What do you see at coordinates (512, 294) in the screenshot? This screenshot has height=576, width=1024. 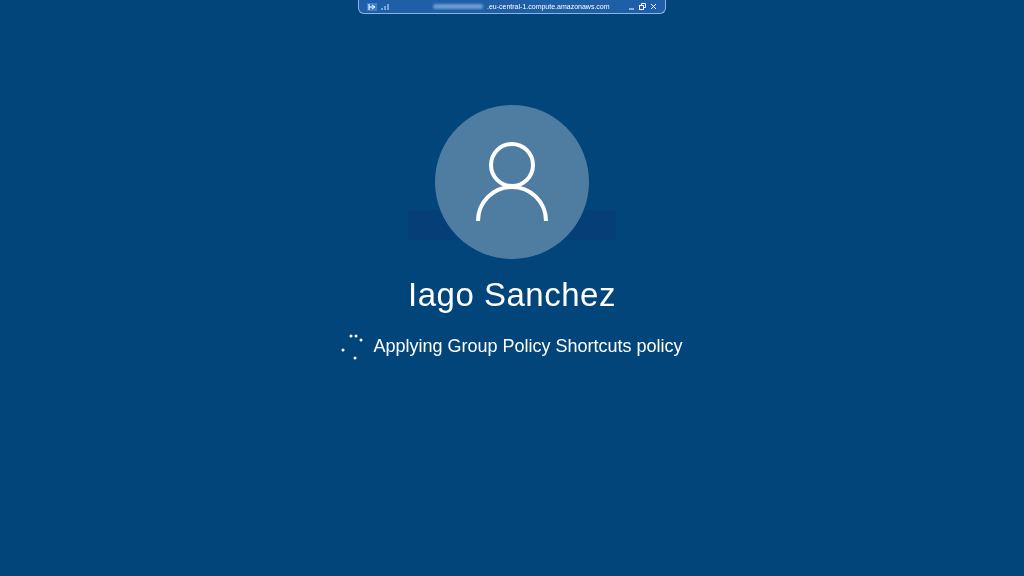 I see `user-name: Iago Sanchez` at bounding box center [512, 294].